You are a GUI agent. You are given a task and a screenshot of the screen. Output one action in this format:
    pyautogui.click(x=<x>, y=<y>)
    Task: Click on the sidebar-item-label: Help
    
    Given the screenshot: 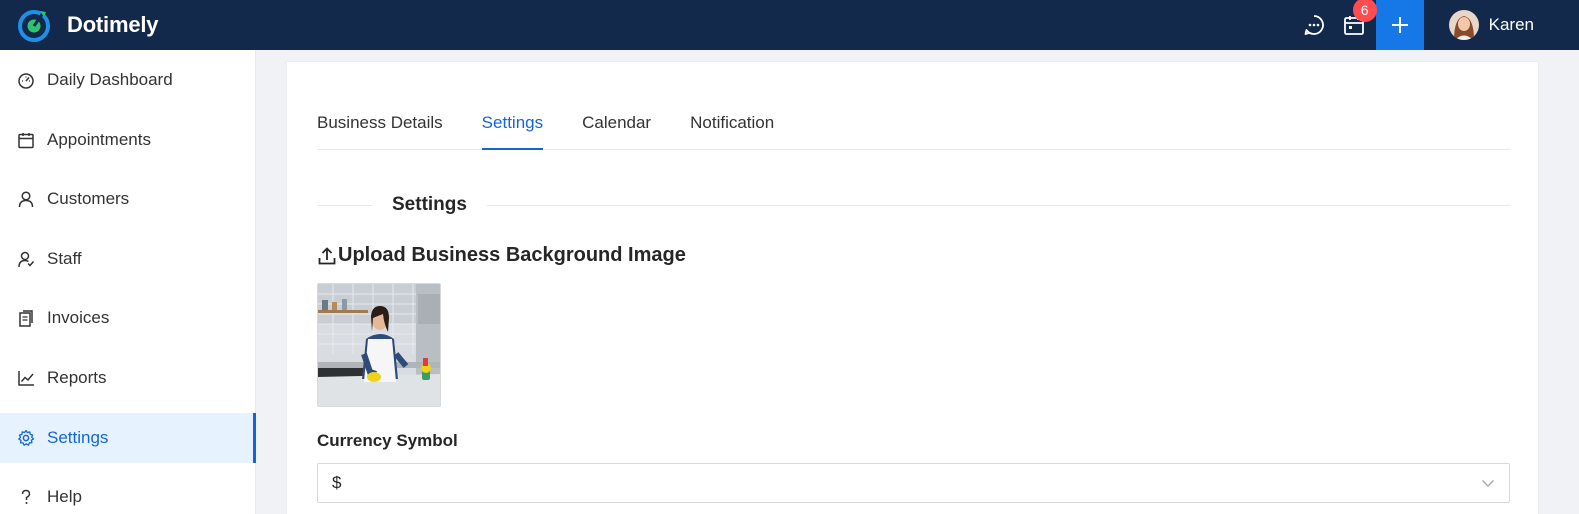 What is the action you would take?
    pyautogui.click(x=64, y=497)
    